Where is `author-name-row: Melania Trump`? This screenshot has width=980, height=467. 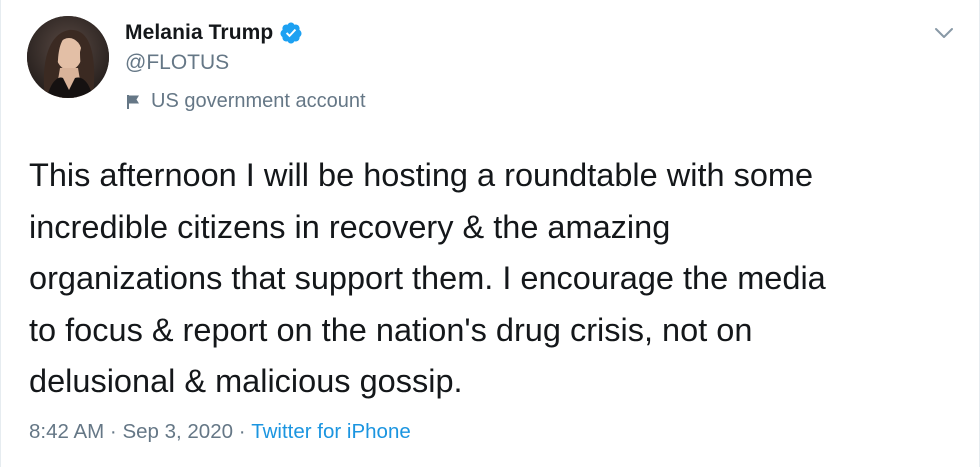 author-name-row: Melania Trump is located at coordinates (214, 33).